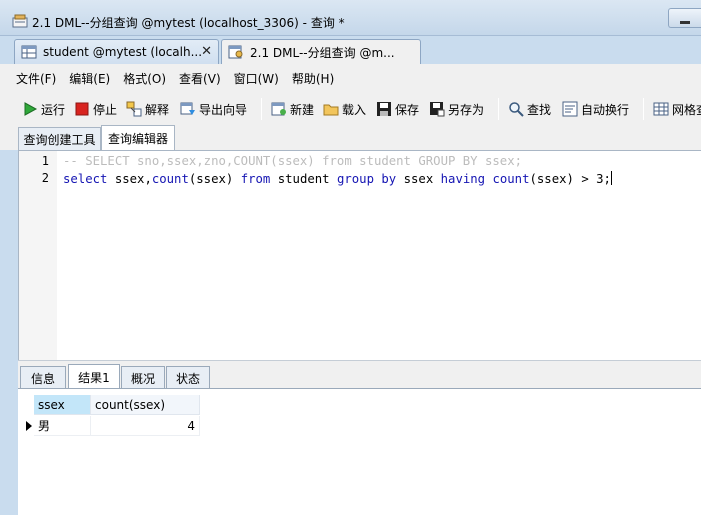 Image resolution: width=701 pixels, height=515 pixels. What do you see at coordinates (206, 51) in the screenshot?
I see `close-icon: ✕` at bounding box center [206, 51].